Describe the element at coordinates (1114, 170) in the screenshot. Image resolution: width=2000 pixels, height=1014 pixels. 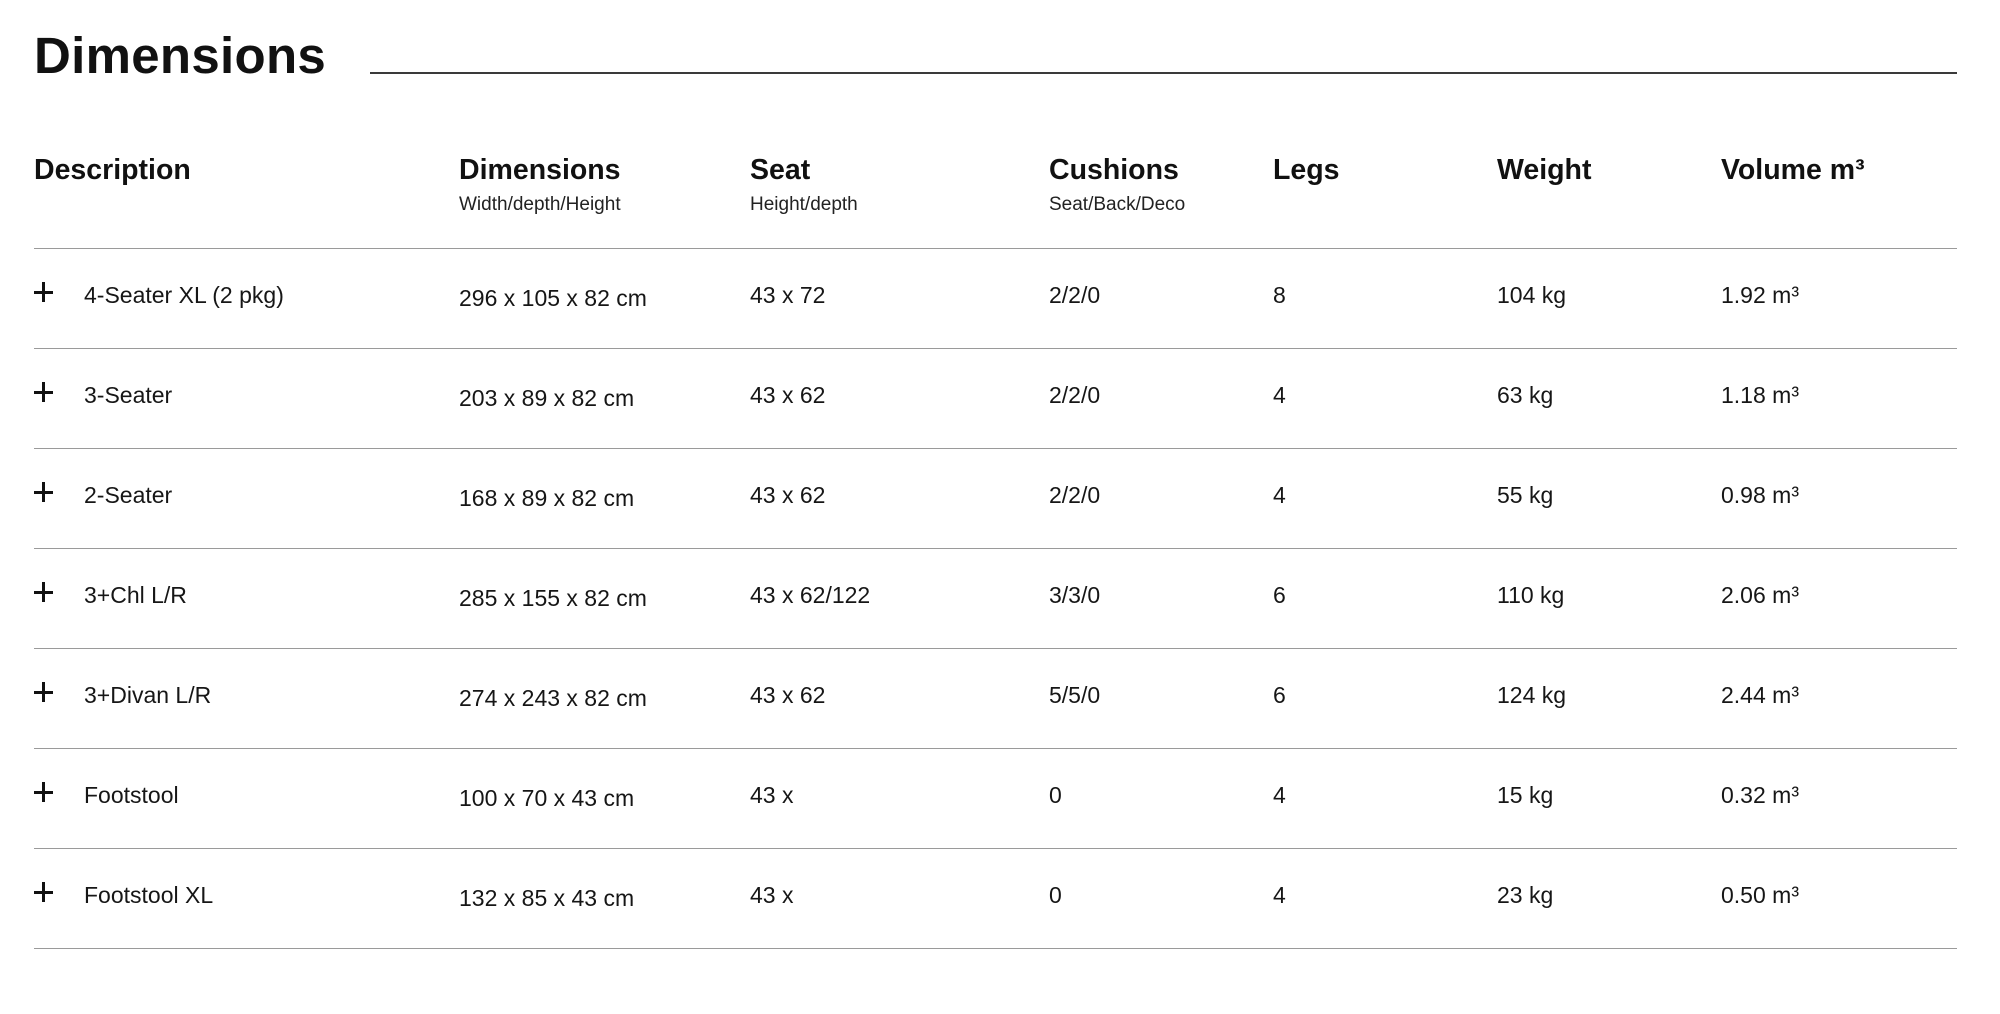
I see `column-header-label: Cushions` at that location.